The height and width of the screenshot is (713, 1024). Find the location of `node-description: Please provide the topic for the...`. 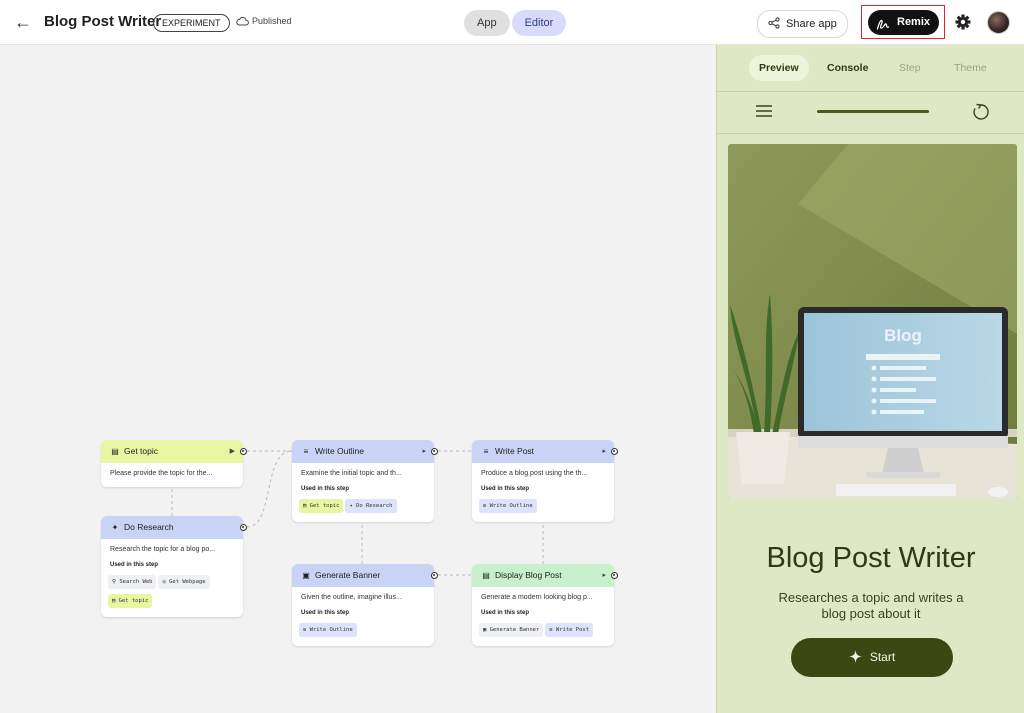

node-description: Please provide the topic for the... is located at coordinates (161, 473).